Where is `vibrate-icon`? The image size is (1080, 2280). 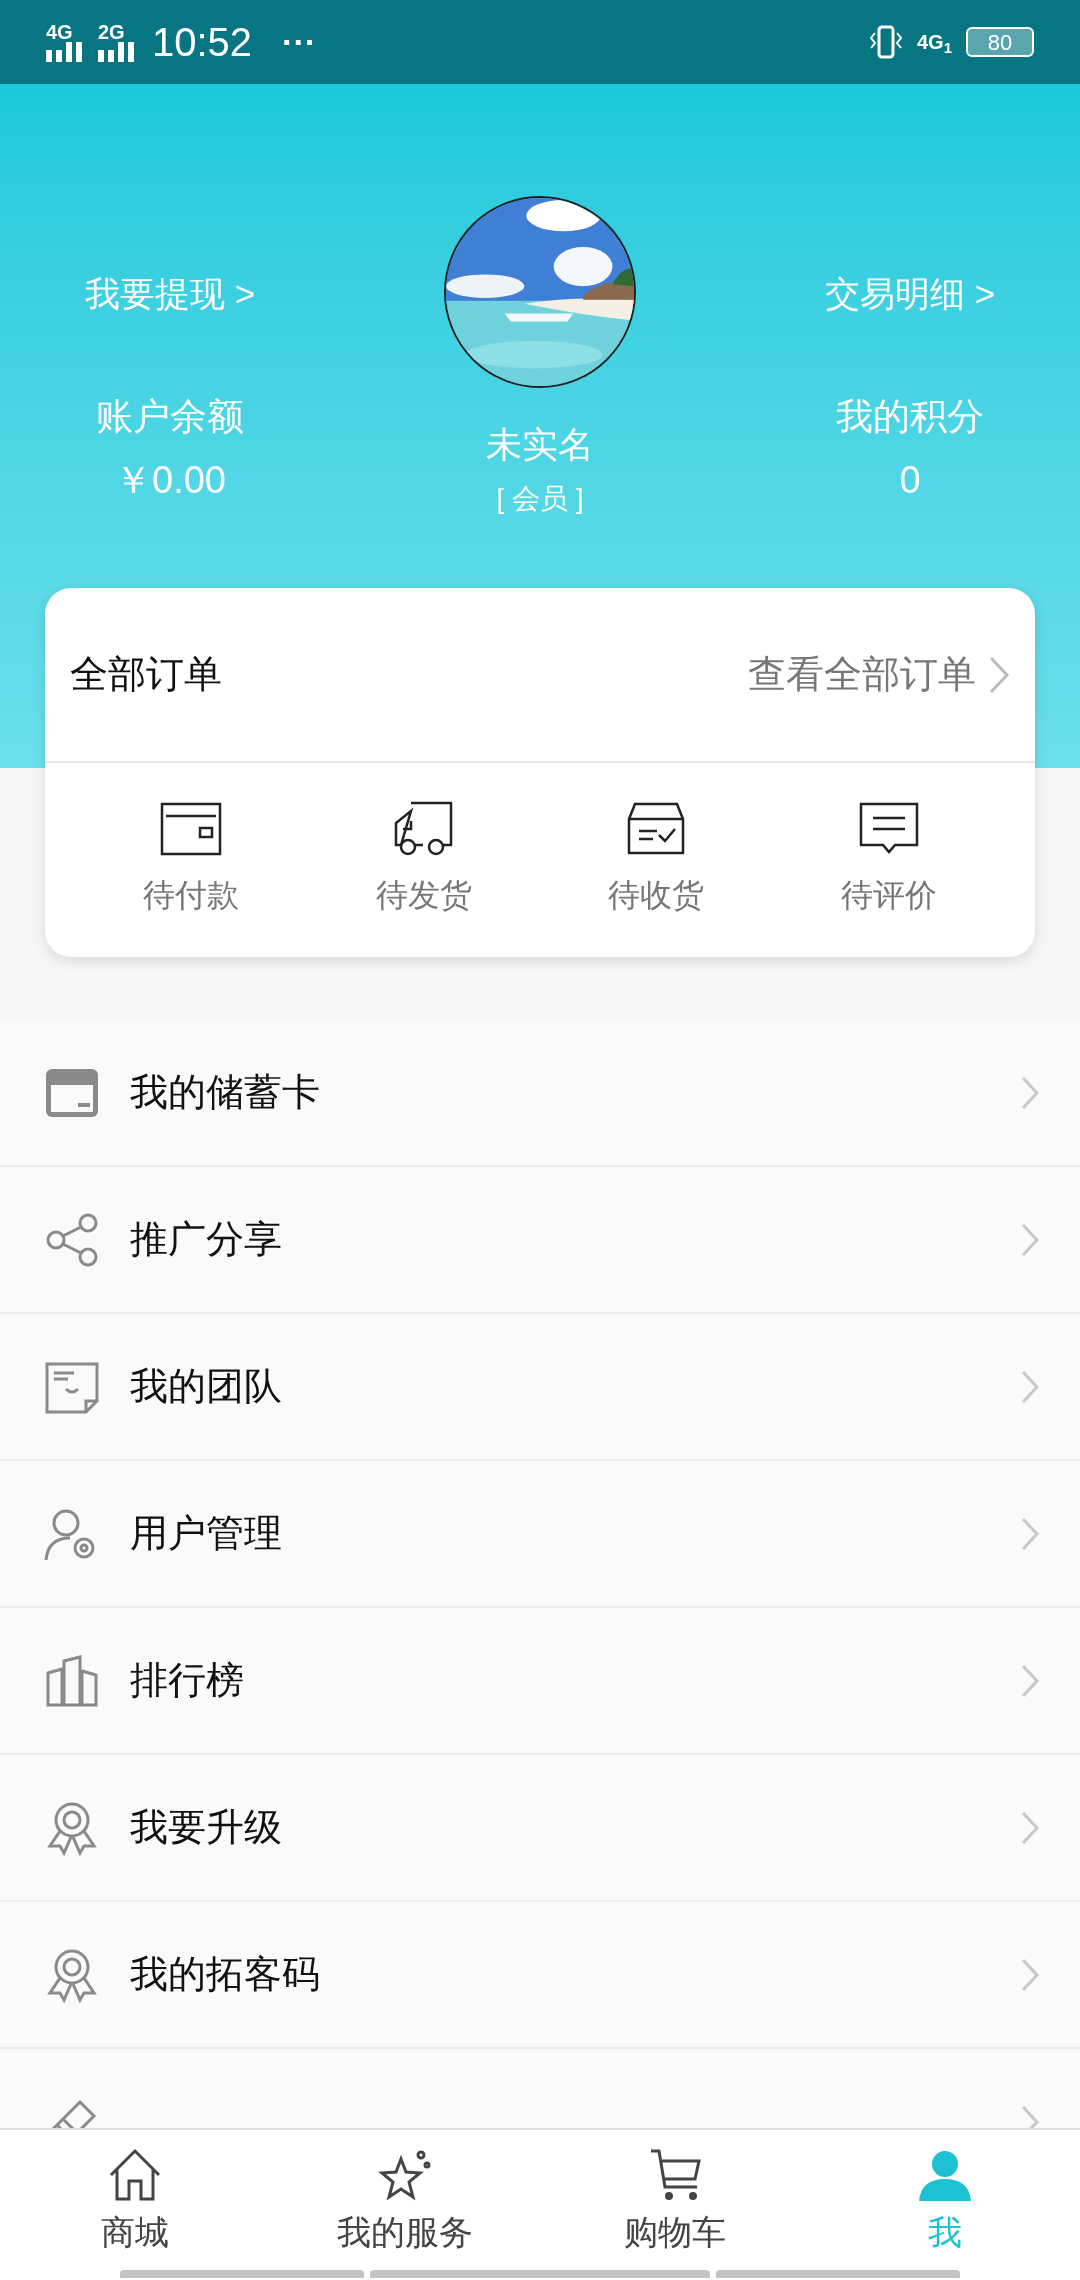 vibrate-icon is located at coordinates (885, 42).